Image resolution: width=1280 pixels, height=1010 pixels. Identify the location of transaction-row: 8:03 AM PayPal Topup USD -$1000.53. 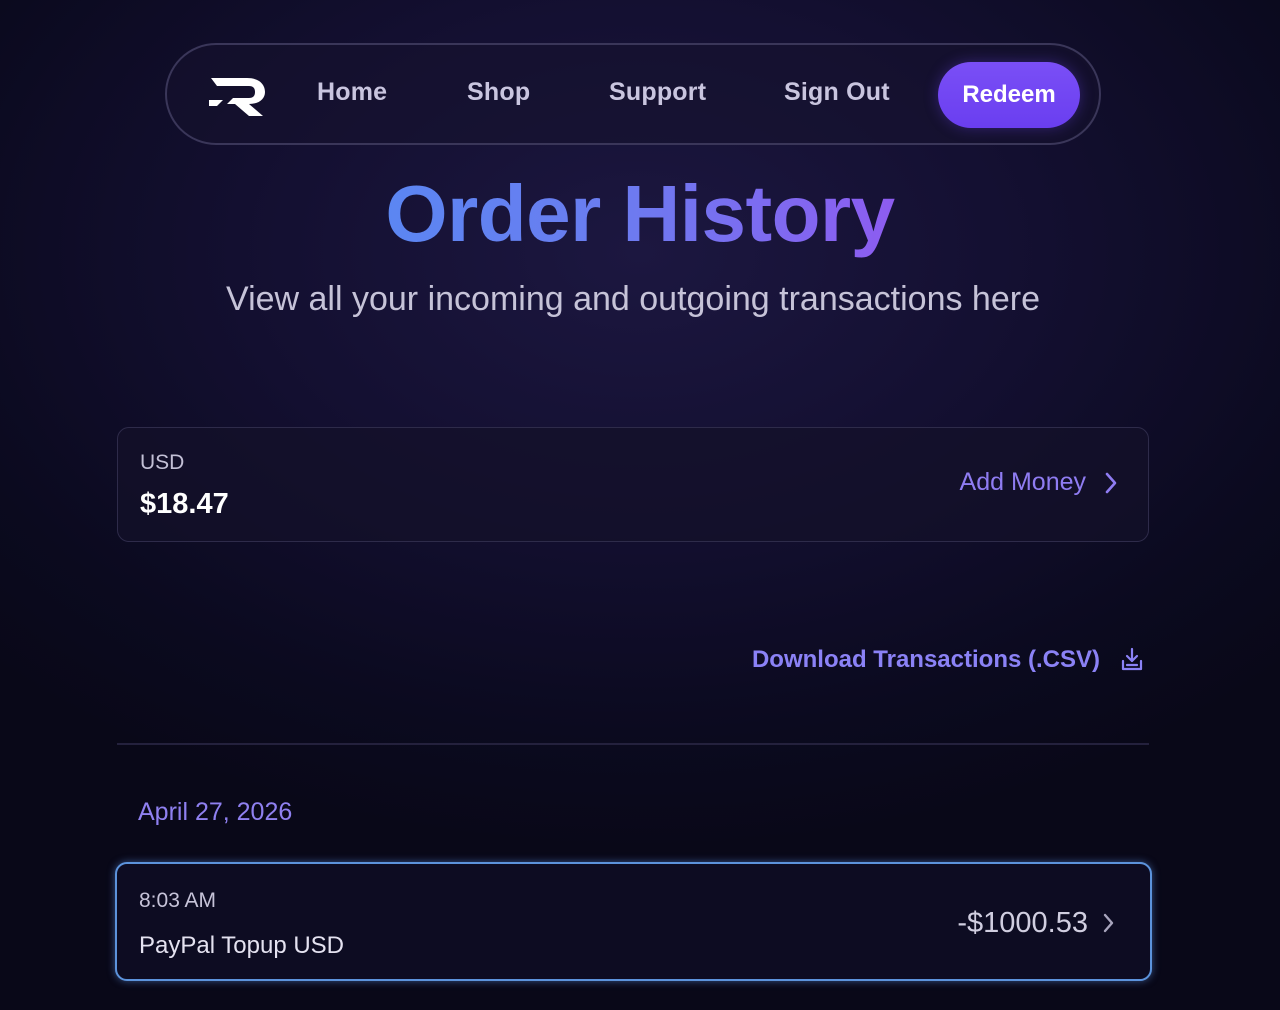
(633, 921).